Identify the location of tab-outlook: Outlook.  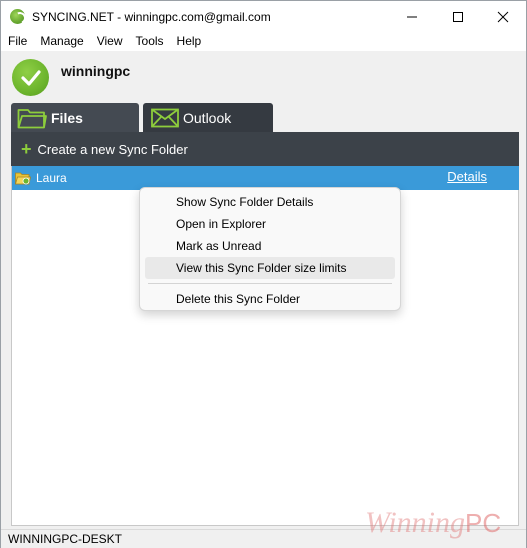
(208, 118).